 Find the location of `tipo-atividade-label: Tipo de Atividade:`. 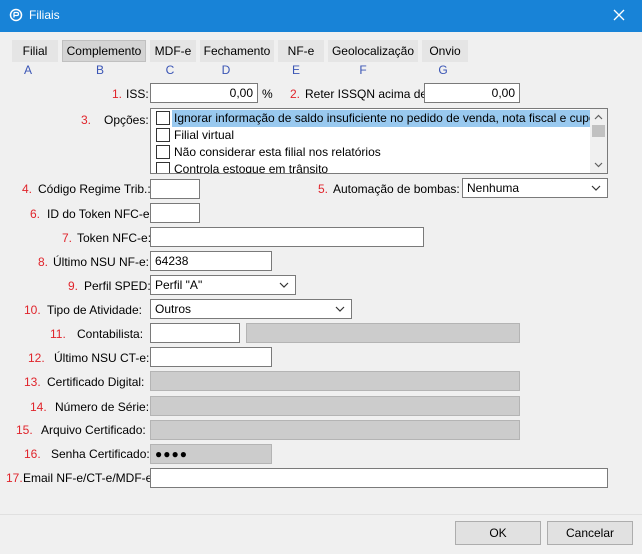

tipo-atividade-label: Tipo de Atividade: is located at coordinates (94, 310).